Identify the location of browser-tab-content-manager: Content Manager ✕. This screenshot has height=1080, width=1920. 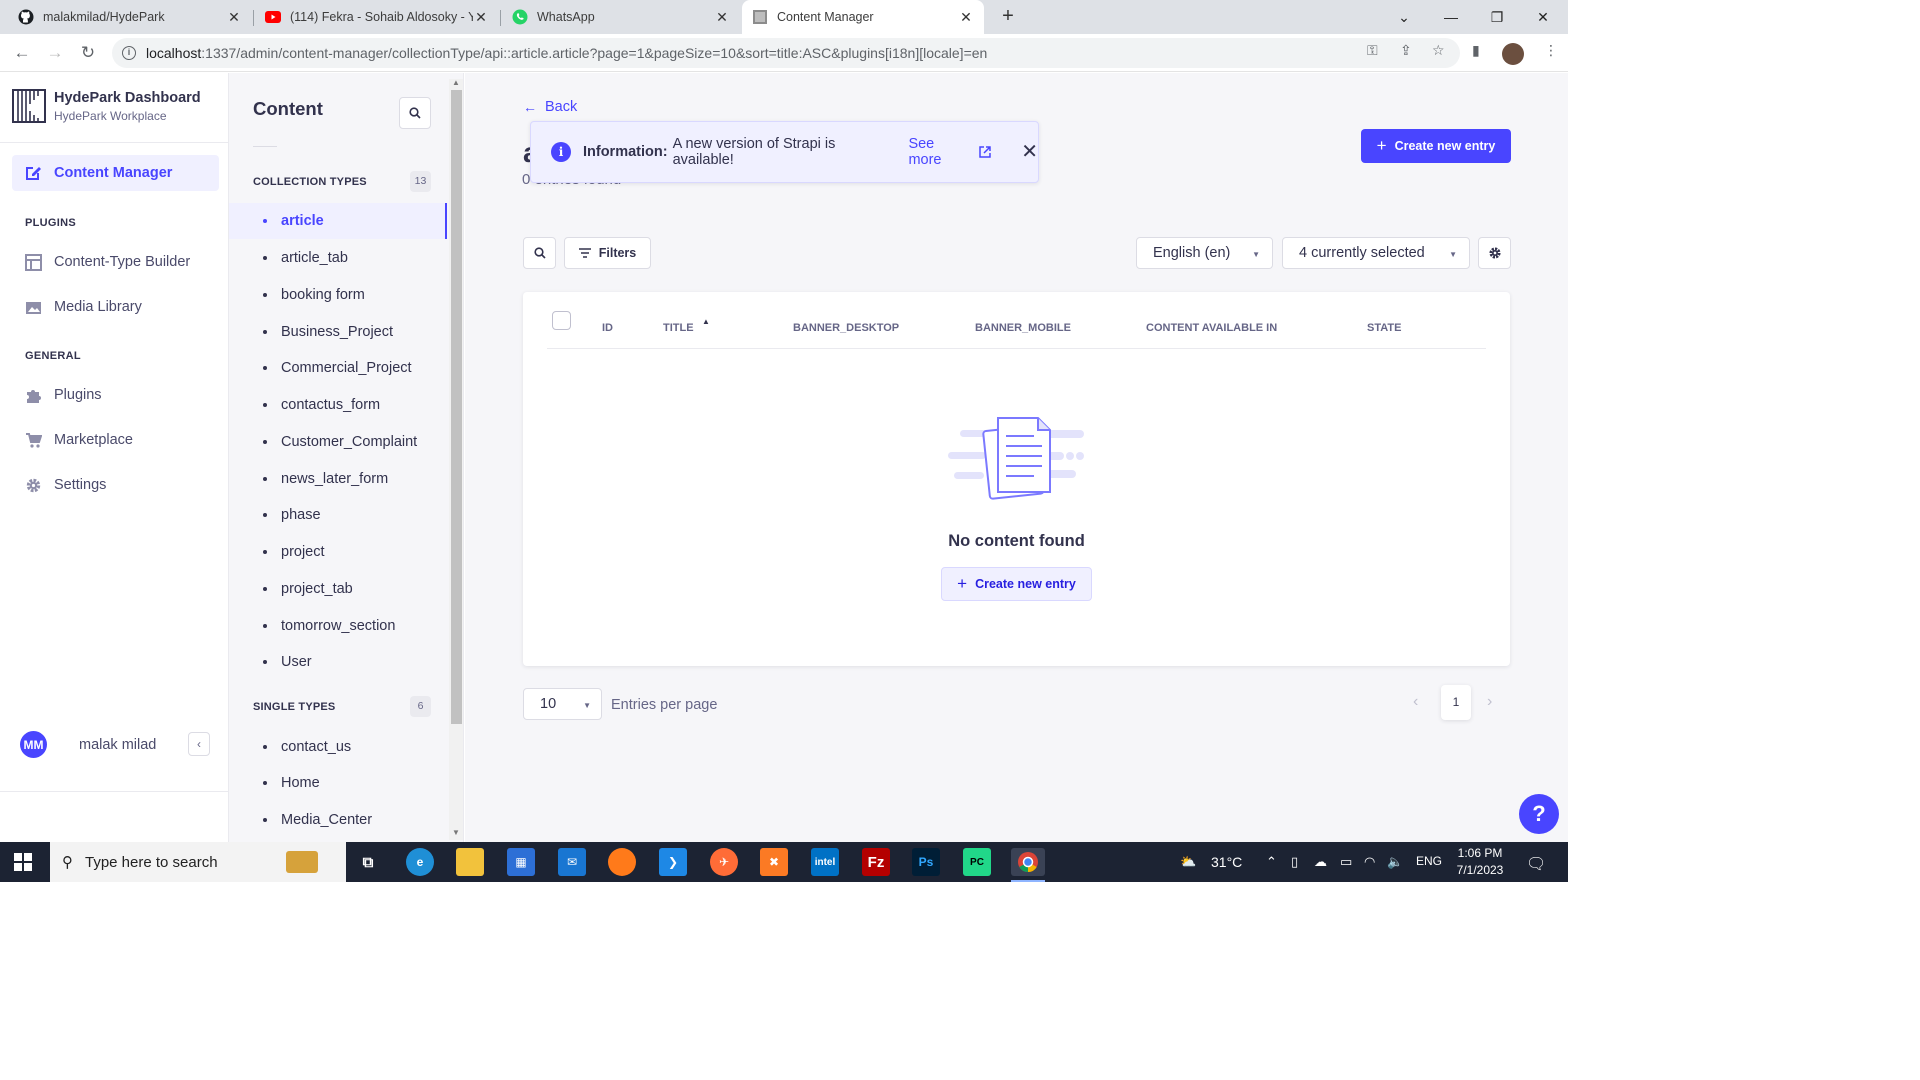
(863, 17).